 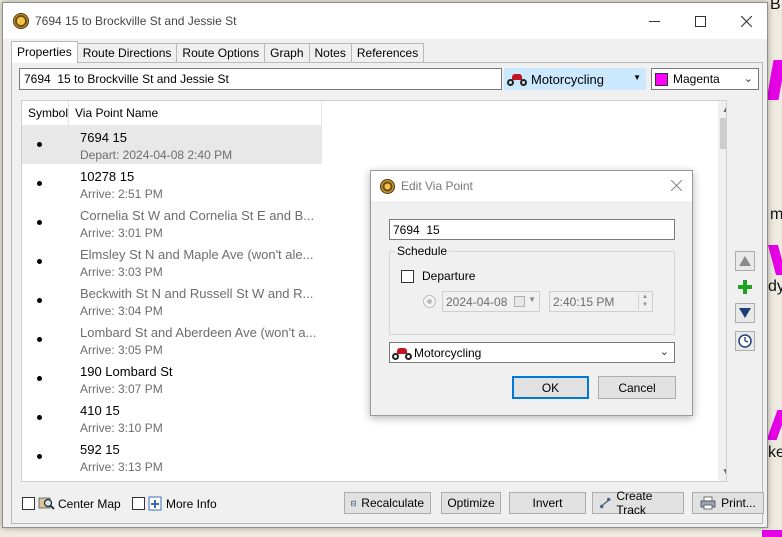 I want to click on departure-date-value: 2024-04-08, so click(x=477, y=302).